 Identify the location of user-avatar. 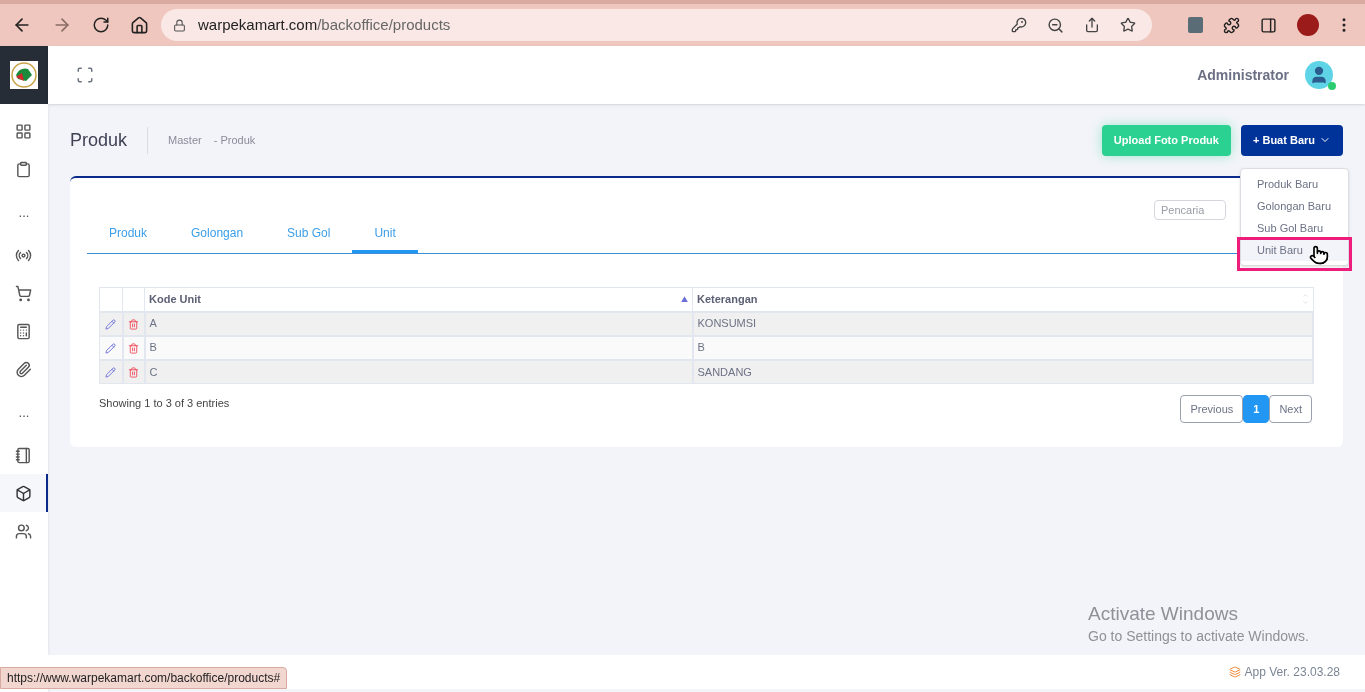
(1319, 75).